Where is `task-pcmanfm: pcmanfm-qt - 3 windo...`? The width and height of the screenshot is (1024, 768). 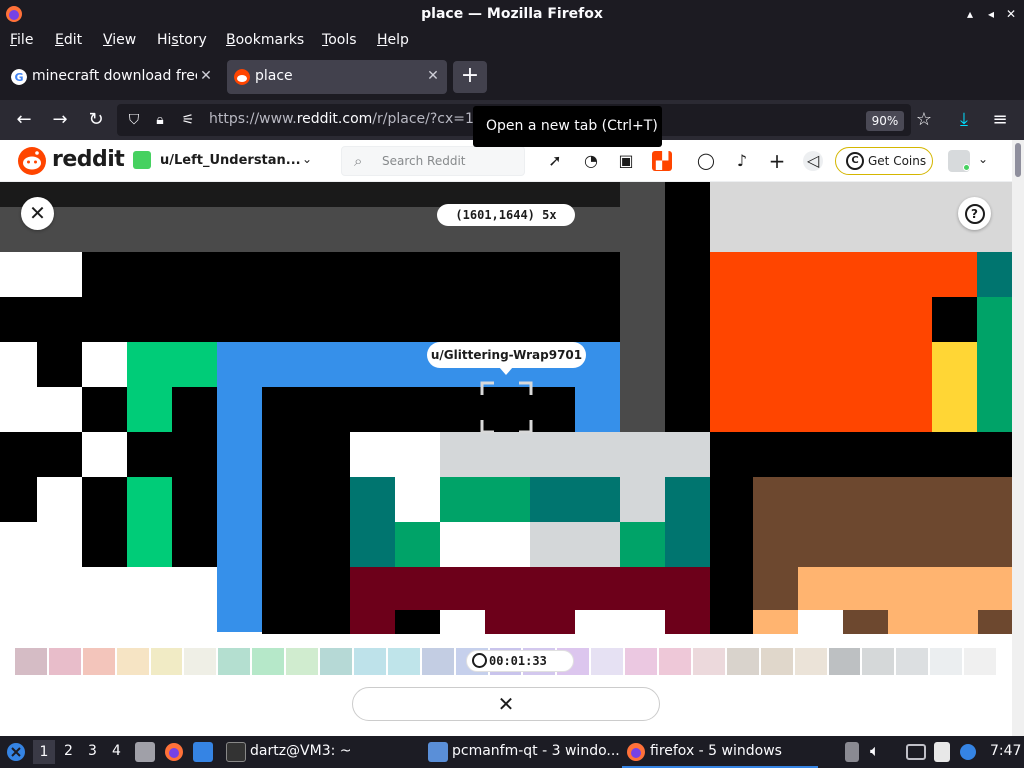 task-pcmanfm: pcmanfm-qt - 3 windo... is located at coordinates (522, 752).